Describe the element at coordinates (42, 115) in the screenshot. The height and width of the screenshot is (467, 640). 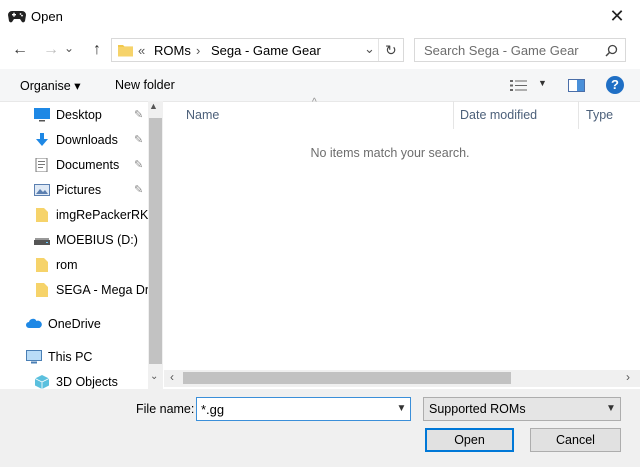
I see `desktop-icon` at that location.